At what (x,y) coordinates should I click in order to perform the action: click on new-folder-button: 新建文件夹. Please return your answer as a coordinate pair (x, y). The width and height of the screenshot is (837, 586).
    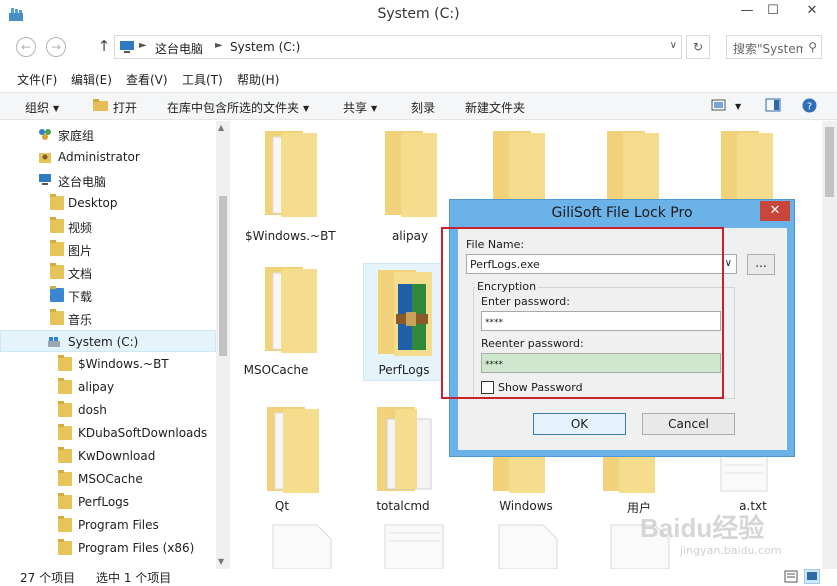
    Looking at the image, I should click on (495, 107).